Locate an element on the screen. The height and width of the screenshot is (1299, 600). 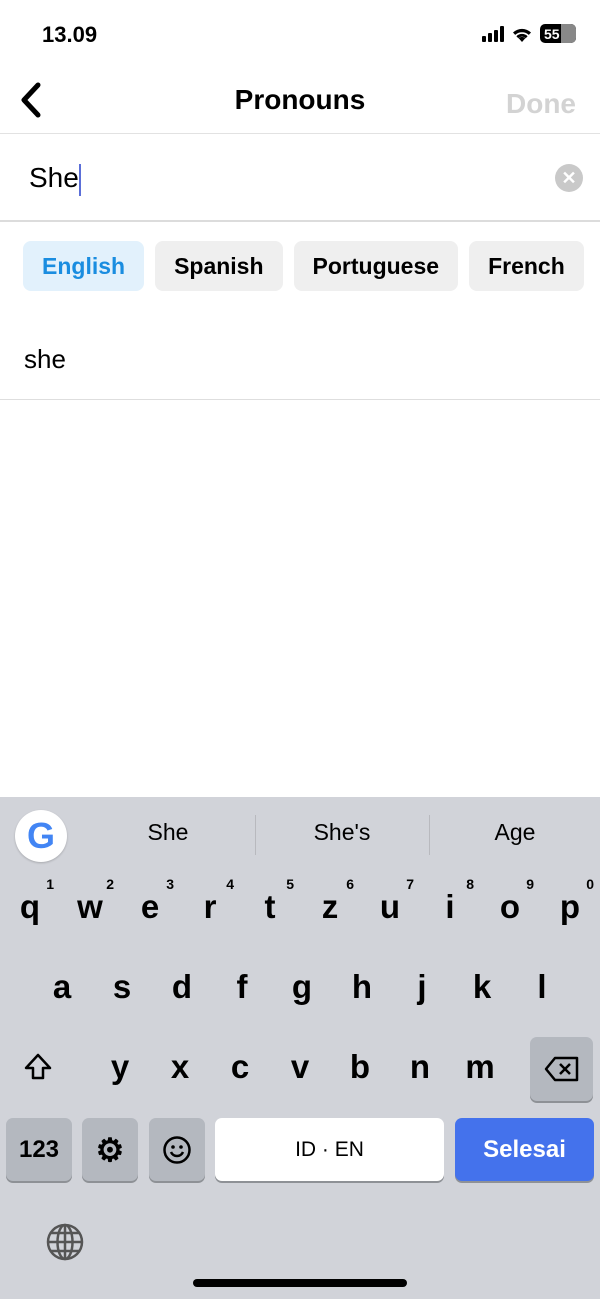
key-label: n is located at coordinates (420, 1066).